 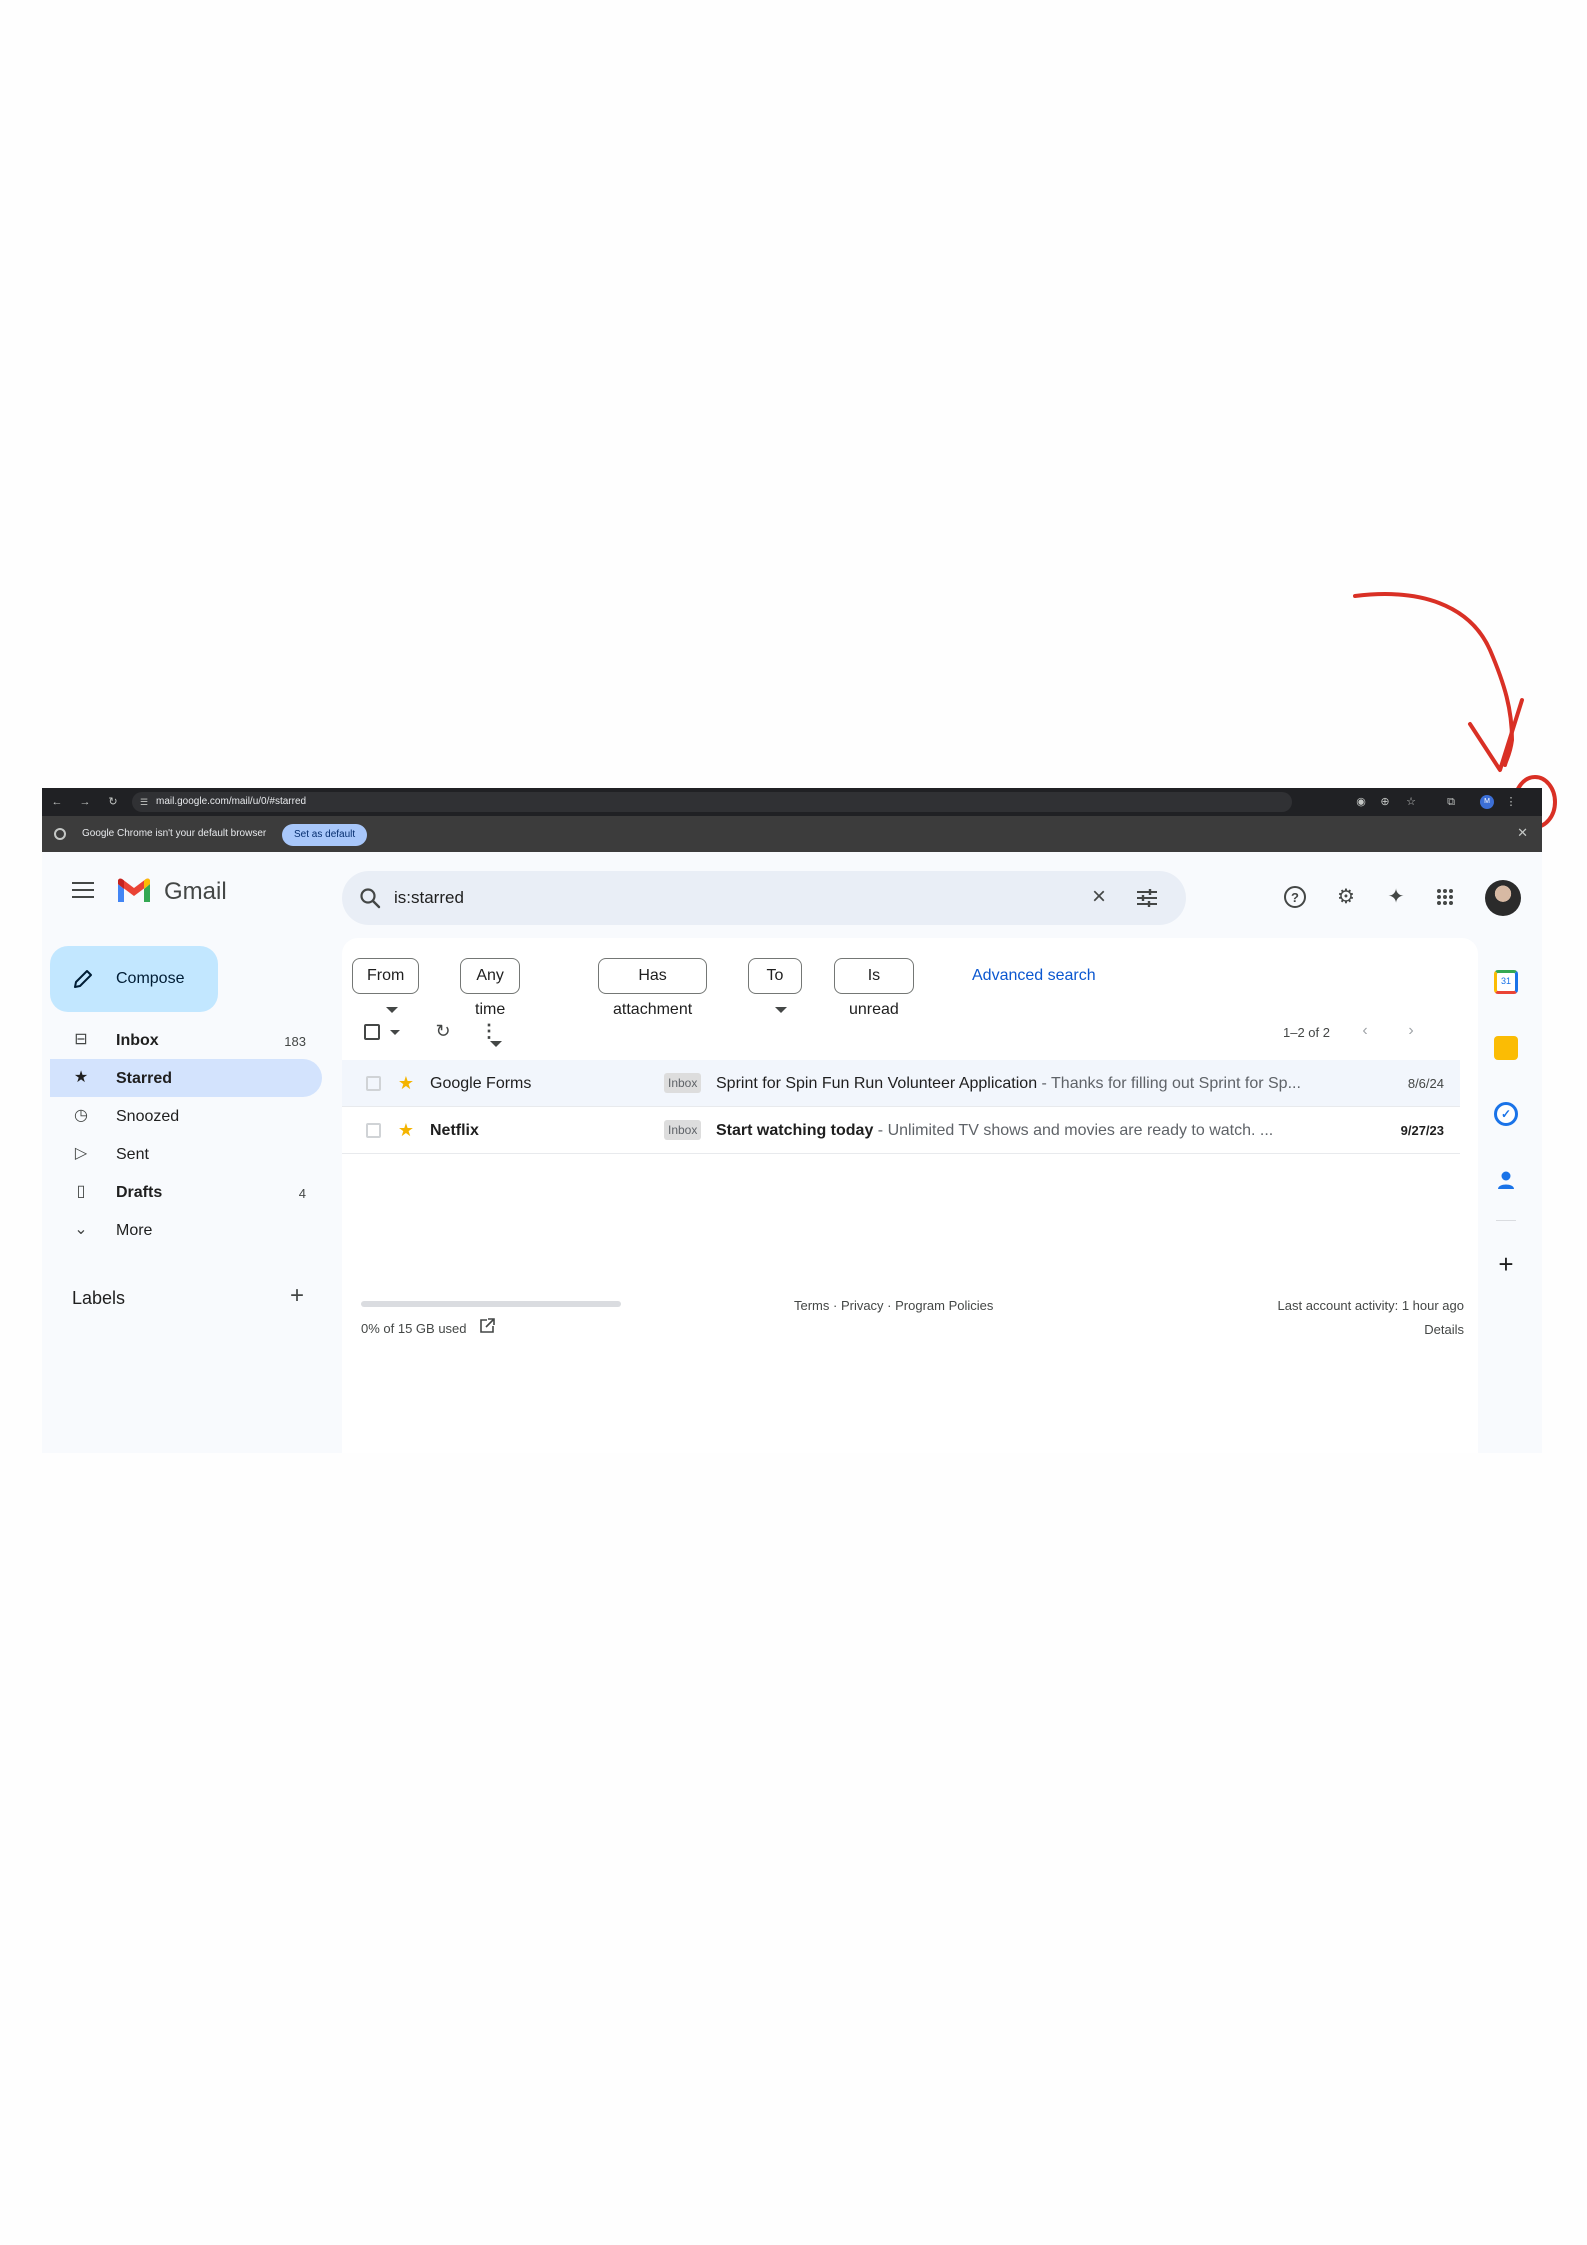 What do you see at coordinates (1370, 1305) in the screenshot?
I see `last-account-activity: Last account activity: 1 hour ago` at bounding box center [1370, 1305].